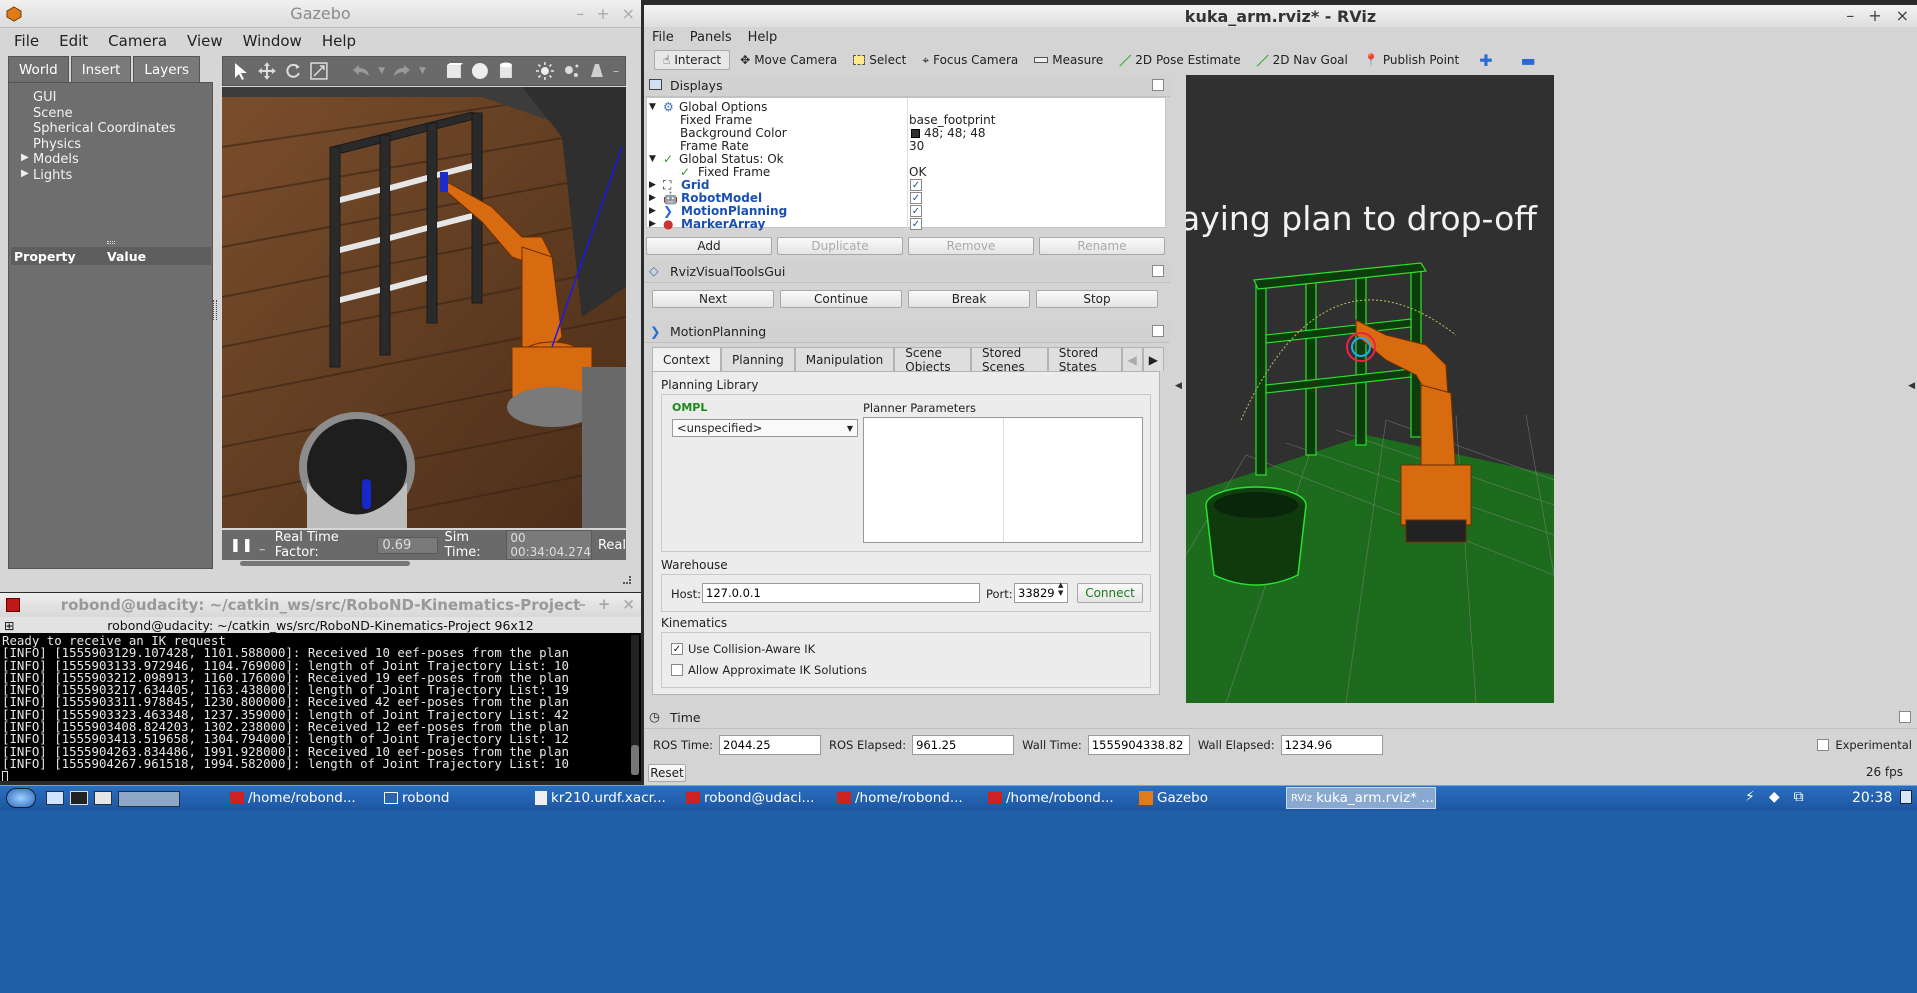 The height and width of the screenshot is (993, 1917). I want to click on collision-ik-checkbox: ✓, so click(677, 649).